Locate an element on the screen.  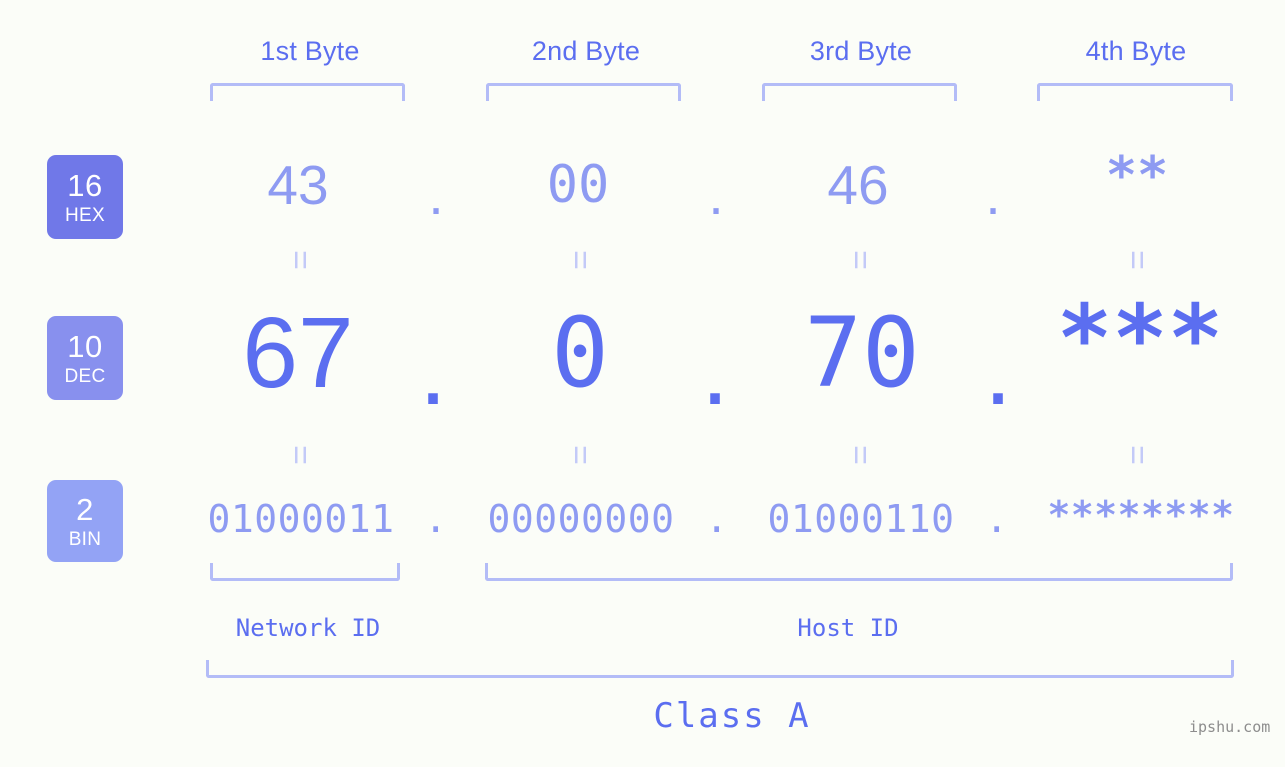
base-badge-dec: 10 DEC is located at coordinates (85, 358).